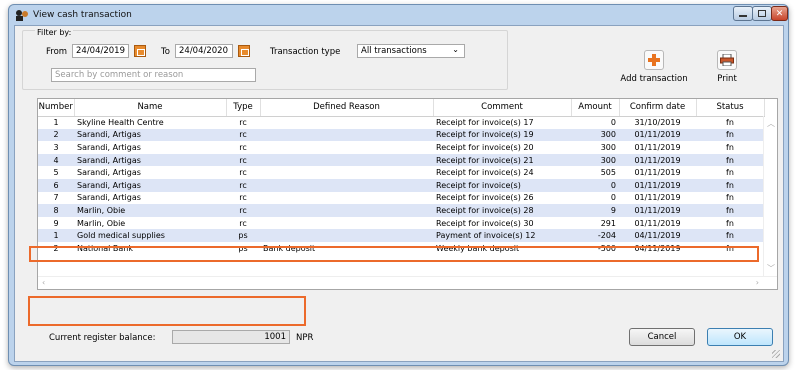 The width and height of the screenshot is (800, 370). Describe the element at coordinates (502, 235) in the screenshot. I see `cell-comment: Payment of invoice(s) 12` at that location.